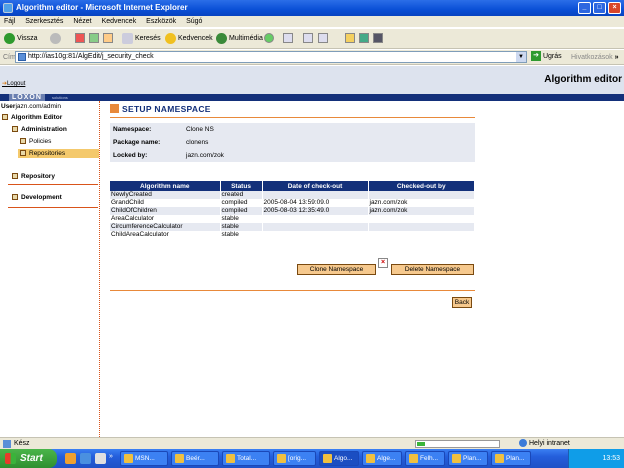 The width and height of the screenshot is (624, 468). Describe the element at coordinates (239, 39) in the screenshot. I see `media-button: Multimédia` at that location.